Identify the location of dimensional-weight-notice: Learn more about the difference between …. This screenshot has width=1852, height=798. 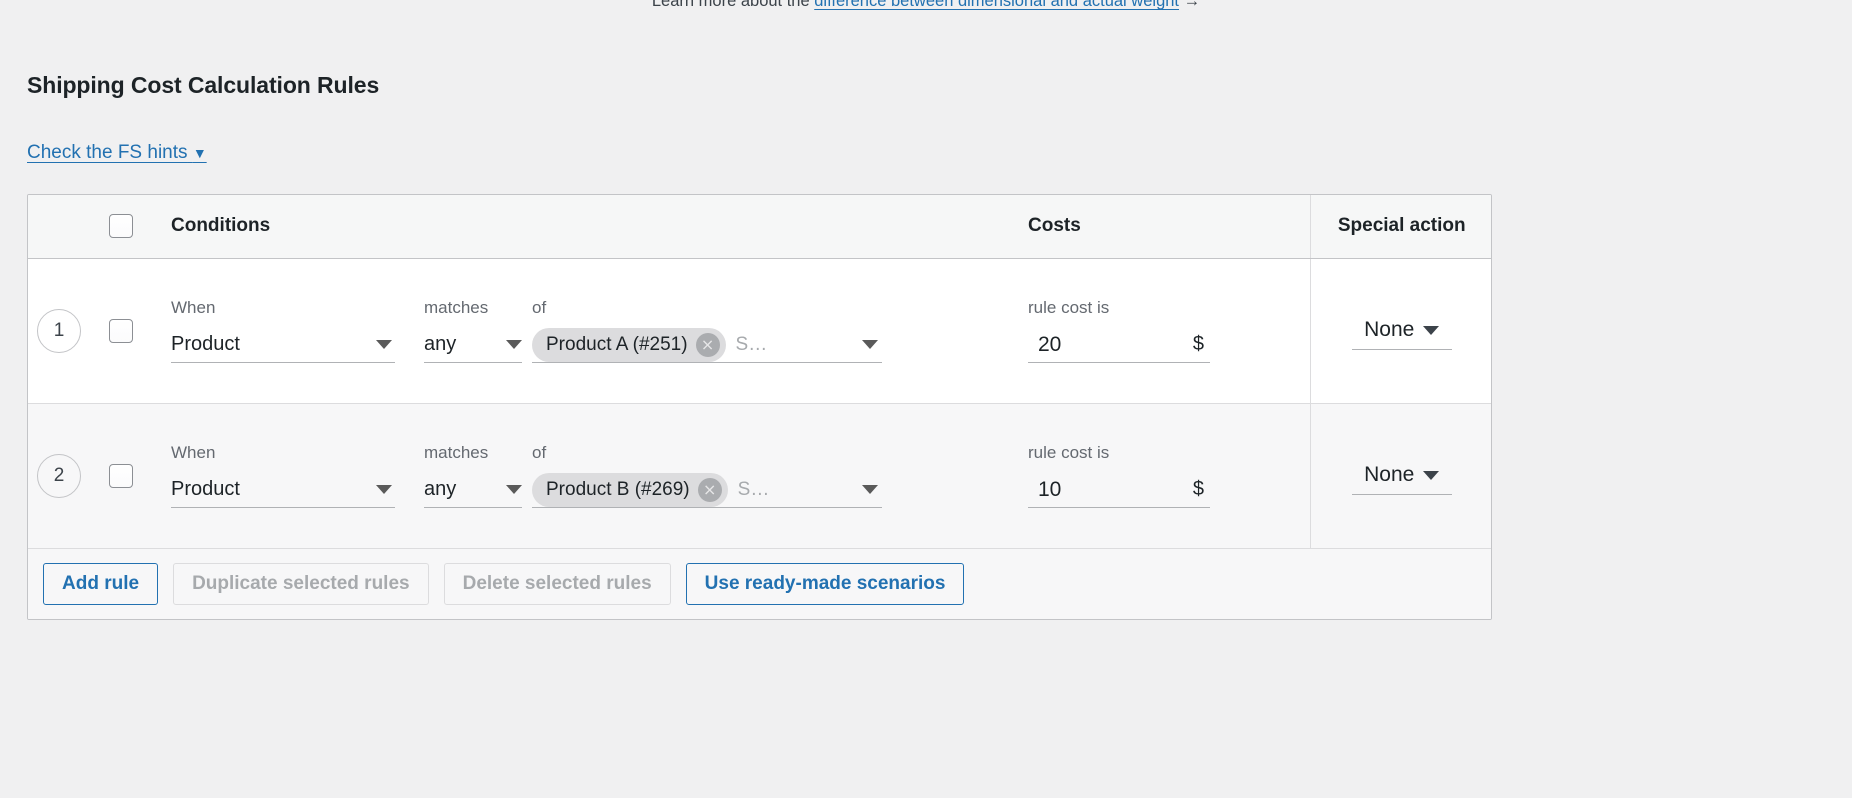
(926, 5).